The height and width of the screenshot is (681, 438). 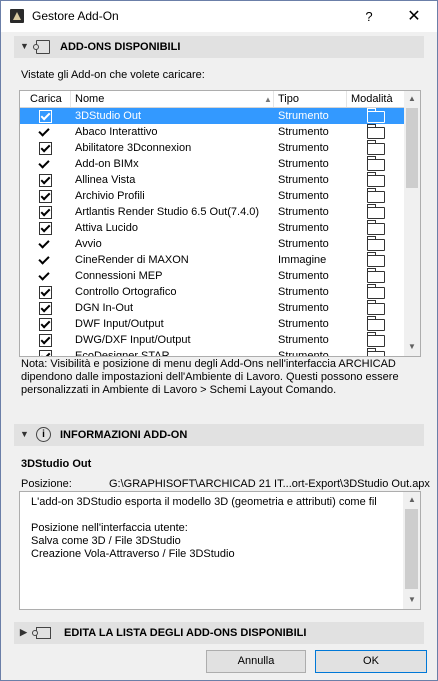 I want to click on addon-row: Abaco Interattivo Strumento, so click(x=212, y=132).